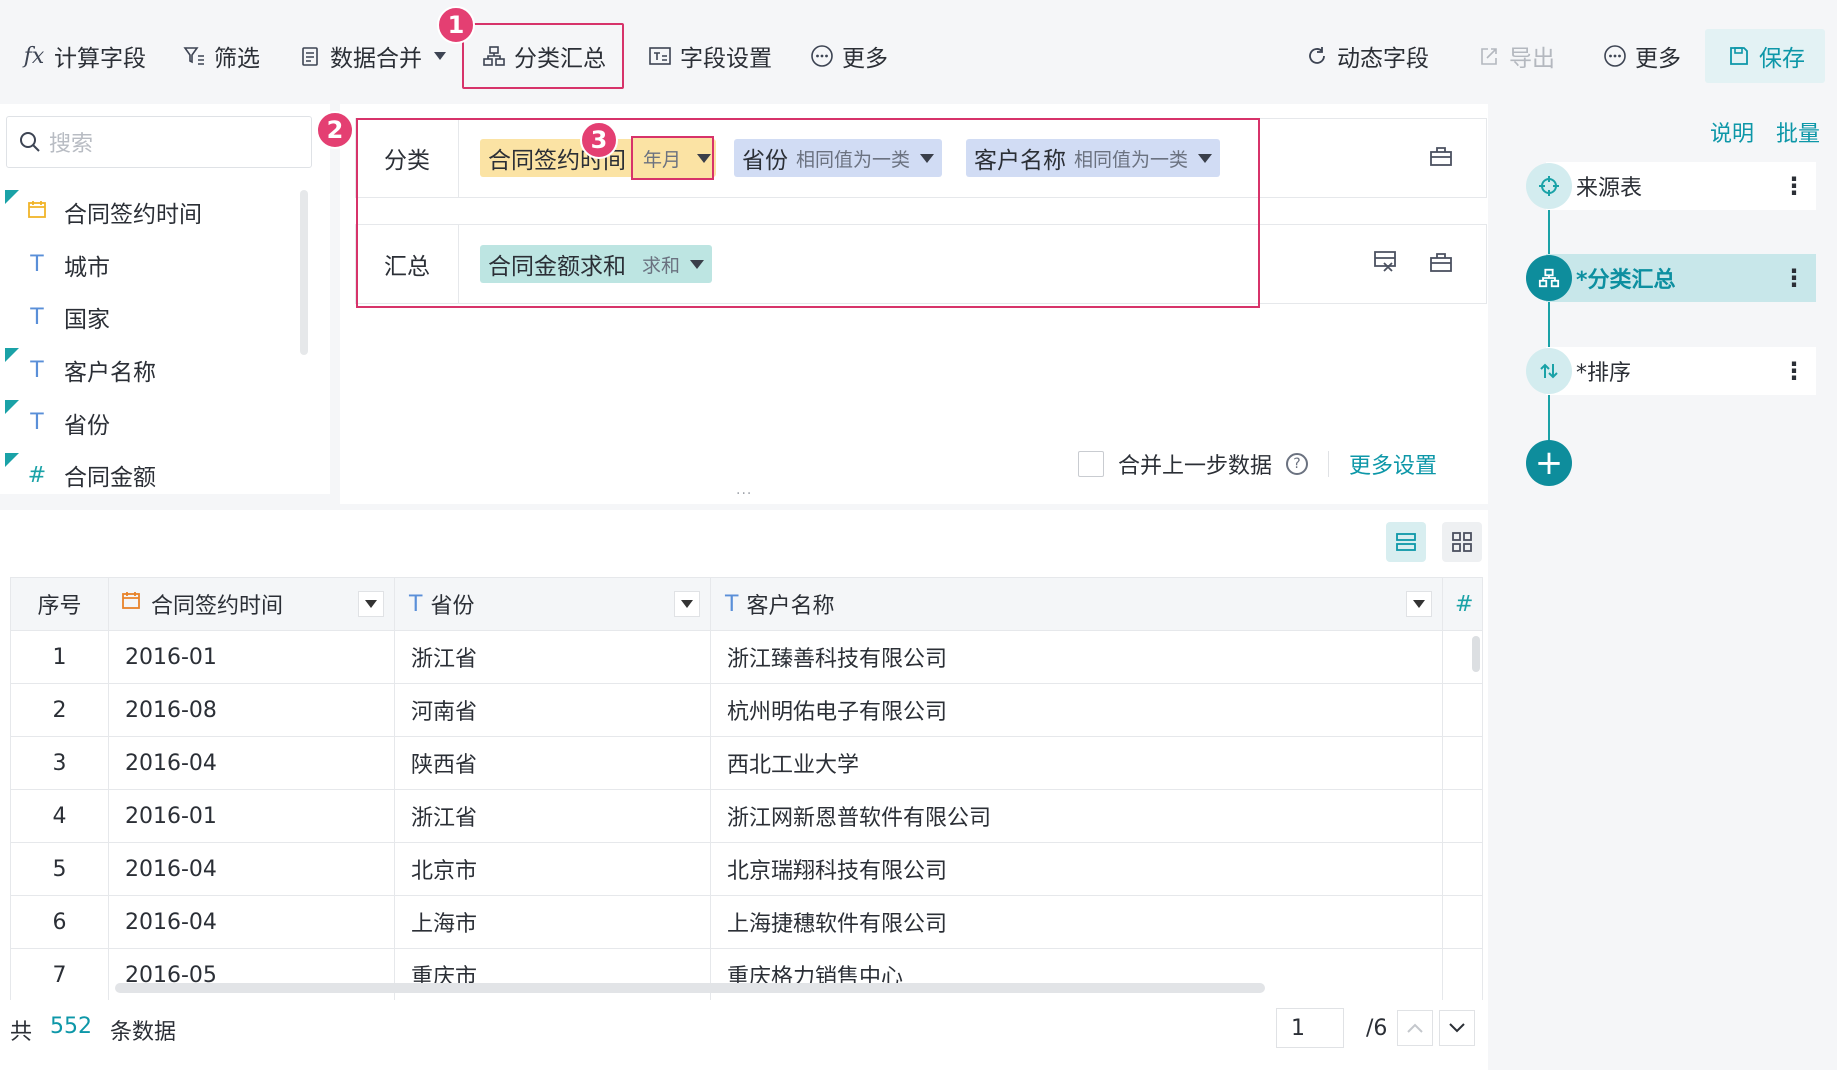  Describe the element at coordinates (746, 657) in the screenshot. I see `table-row: 1 2016-01 浙江省 浙江臻善科技有限公司` at that location.